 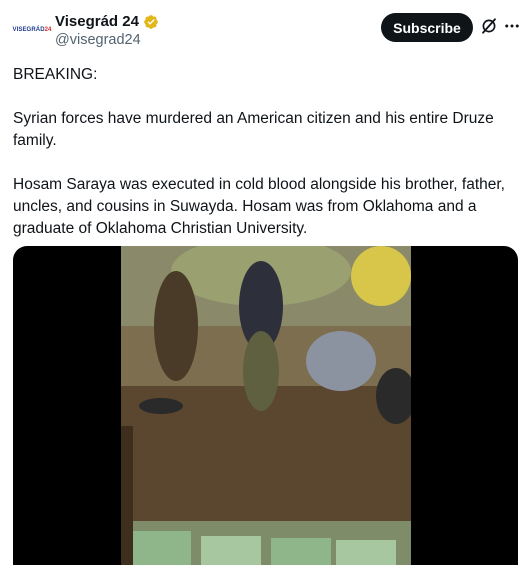 I want to click on subscribe-button: Subscribe, so click(x=427, y=27).